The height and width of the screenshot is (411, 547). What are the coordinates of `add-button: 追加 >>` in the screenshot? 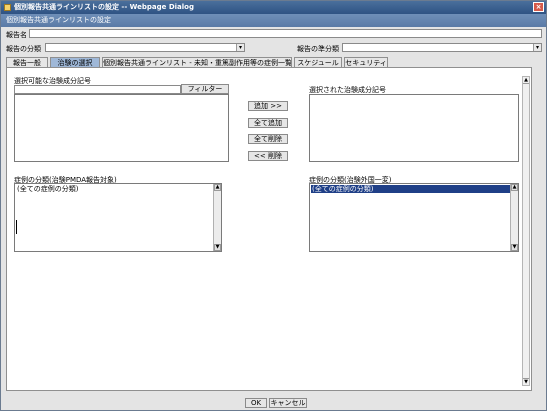 It's located at (268, 106).